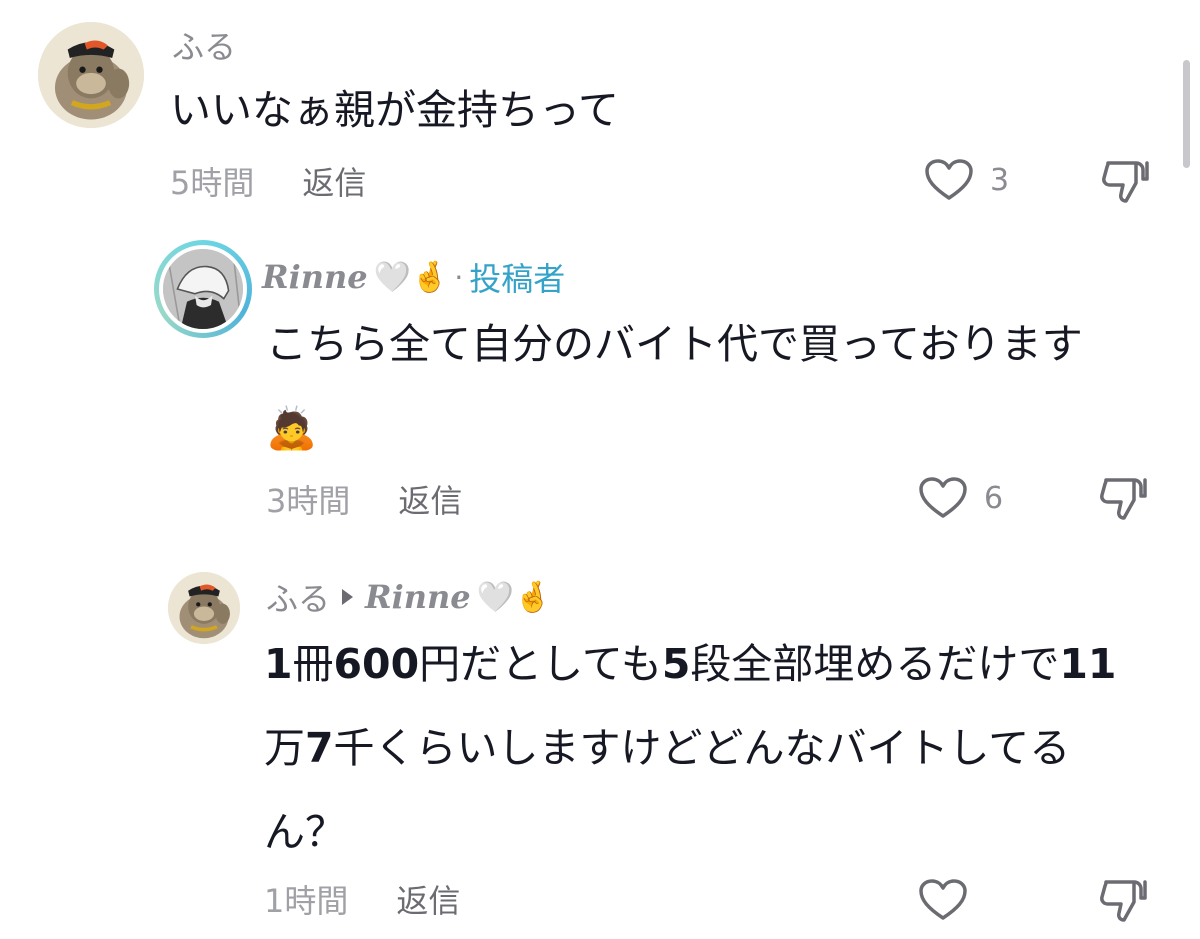  Describe the element at coordinates (268, 181) in the screenshot. I see `comment-meta: 5時間 返信` at that location.